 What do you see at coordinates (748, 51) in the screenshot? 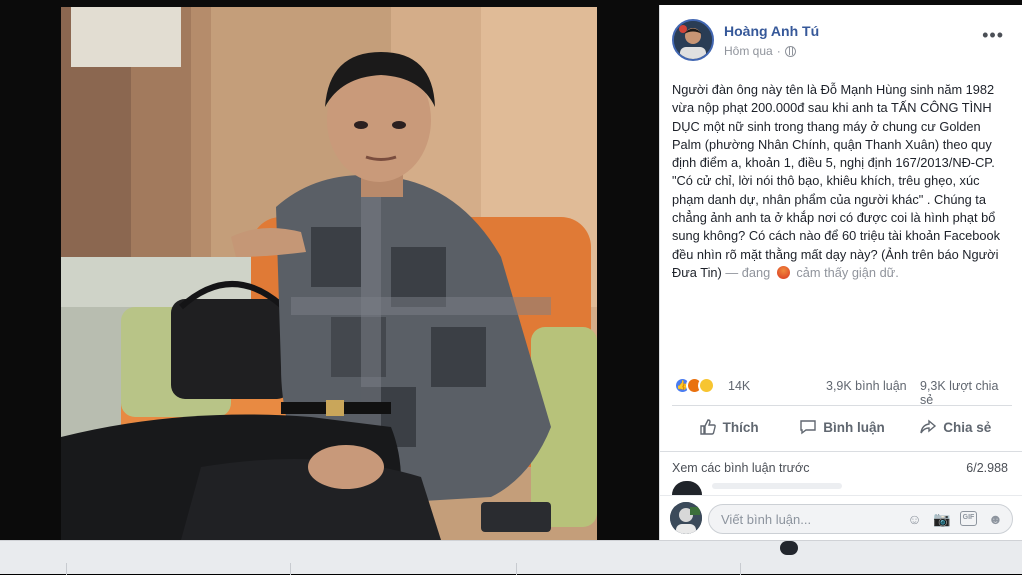
I see `post-time: Hôm qua` at bounding box center [748, 51].